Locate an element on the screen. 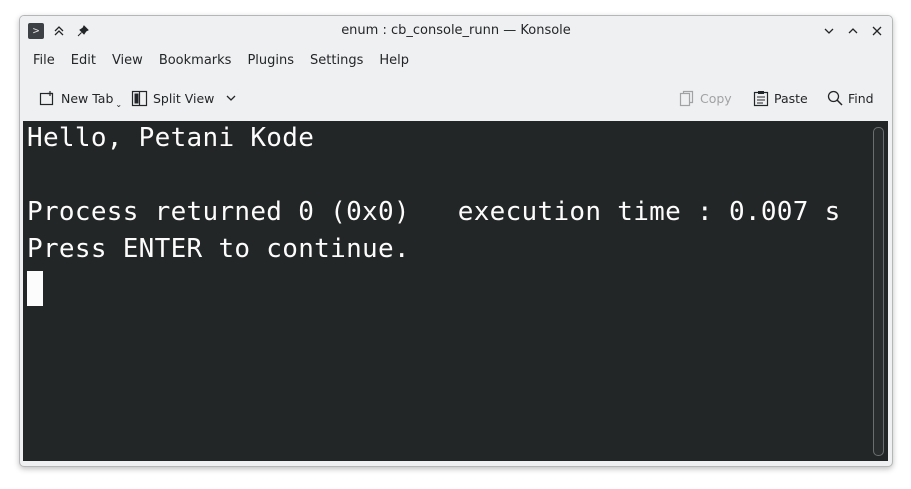  terminal-scrollbar is located at coordinates (878, 291).